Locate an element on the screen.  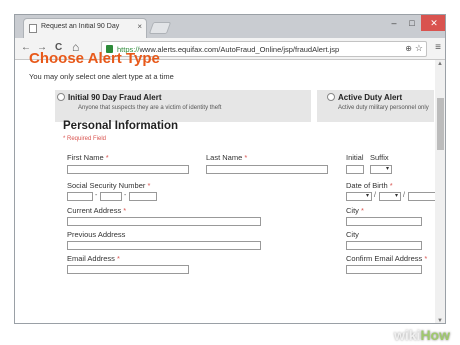
scrollbar-thumb is located at coordinates (440, 124).